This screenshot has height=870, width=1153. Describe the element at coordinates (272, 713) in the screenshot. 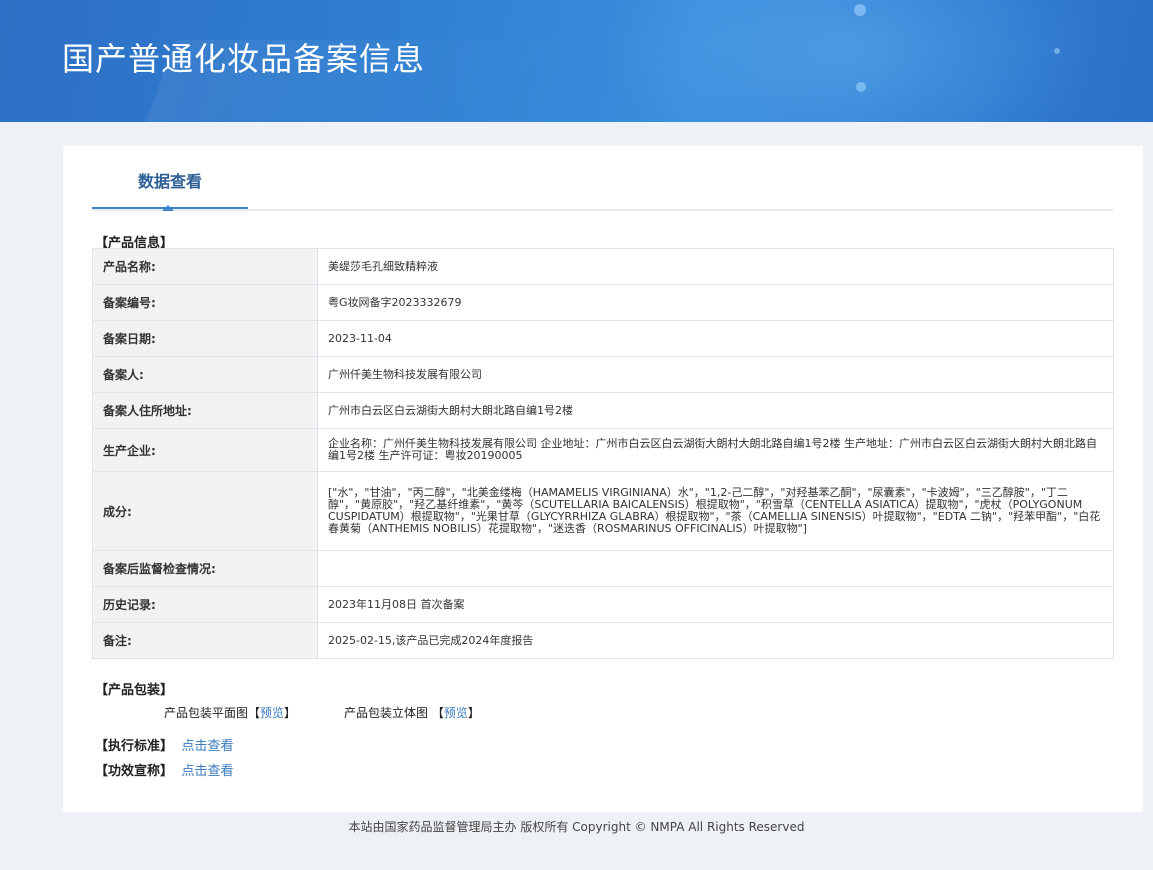

I see `preview-flat-link: 预览` at that location.